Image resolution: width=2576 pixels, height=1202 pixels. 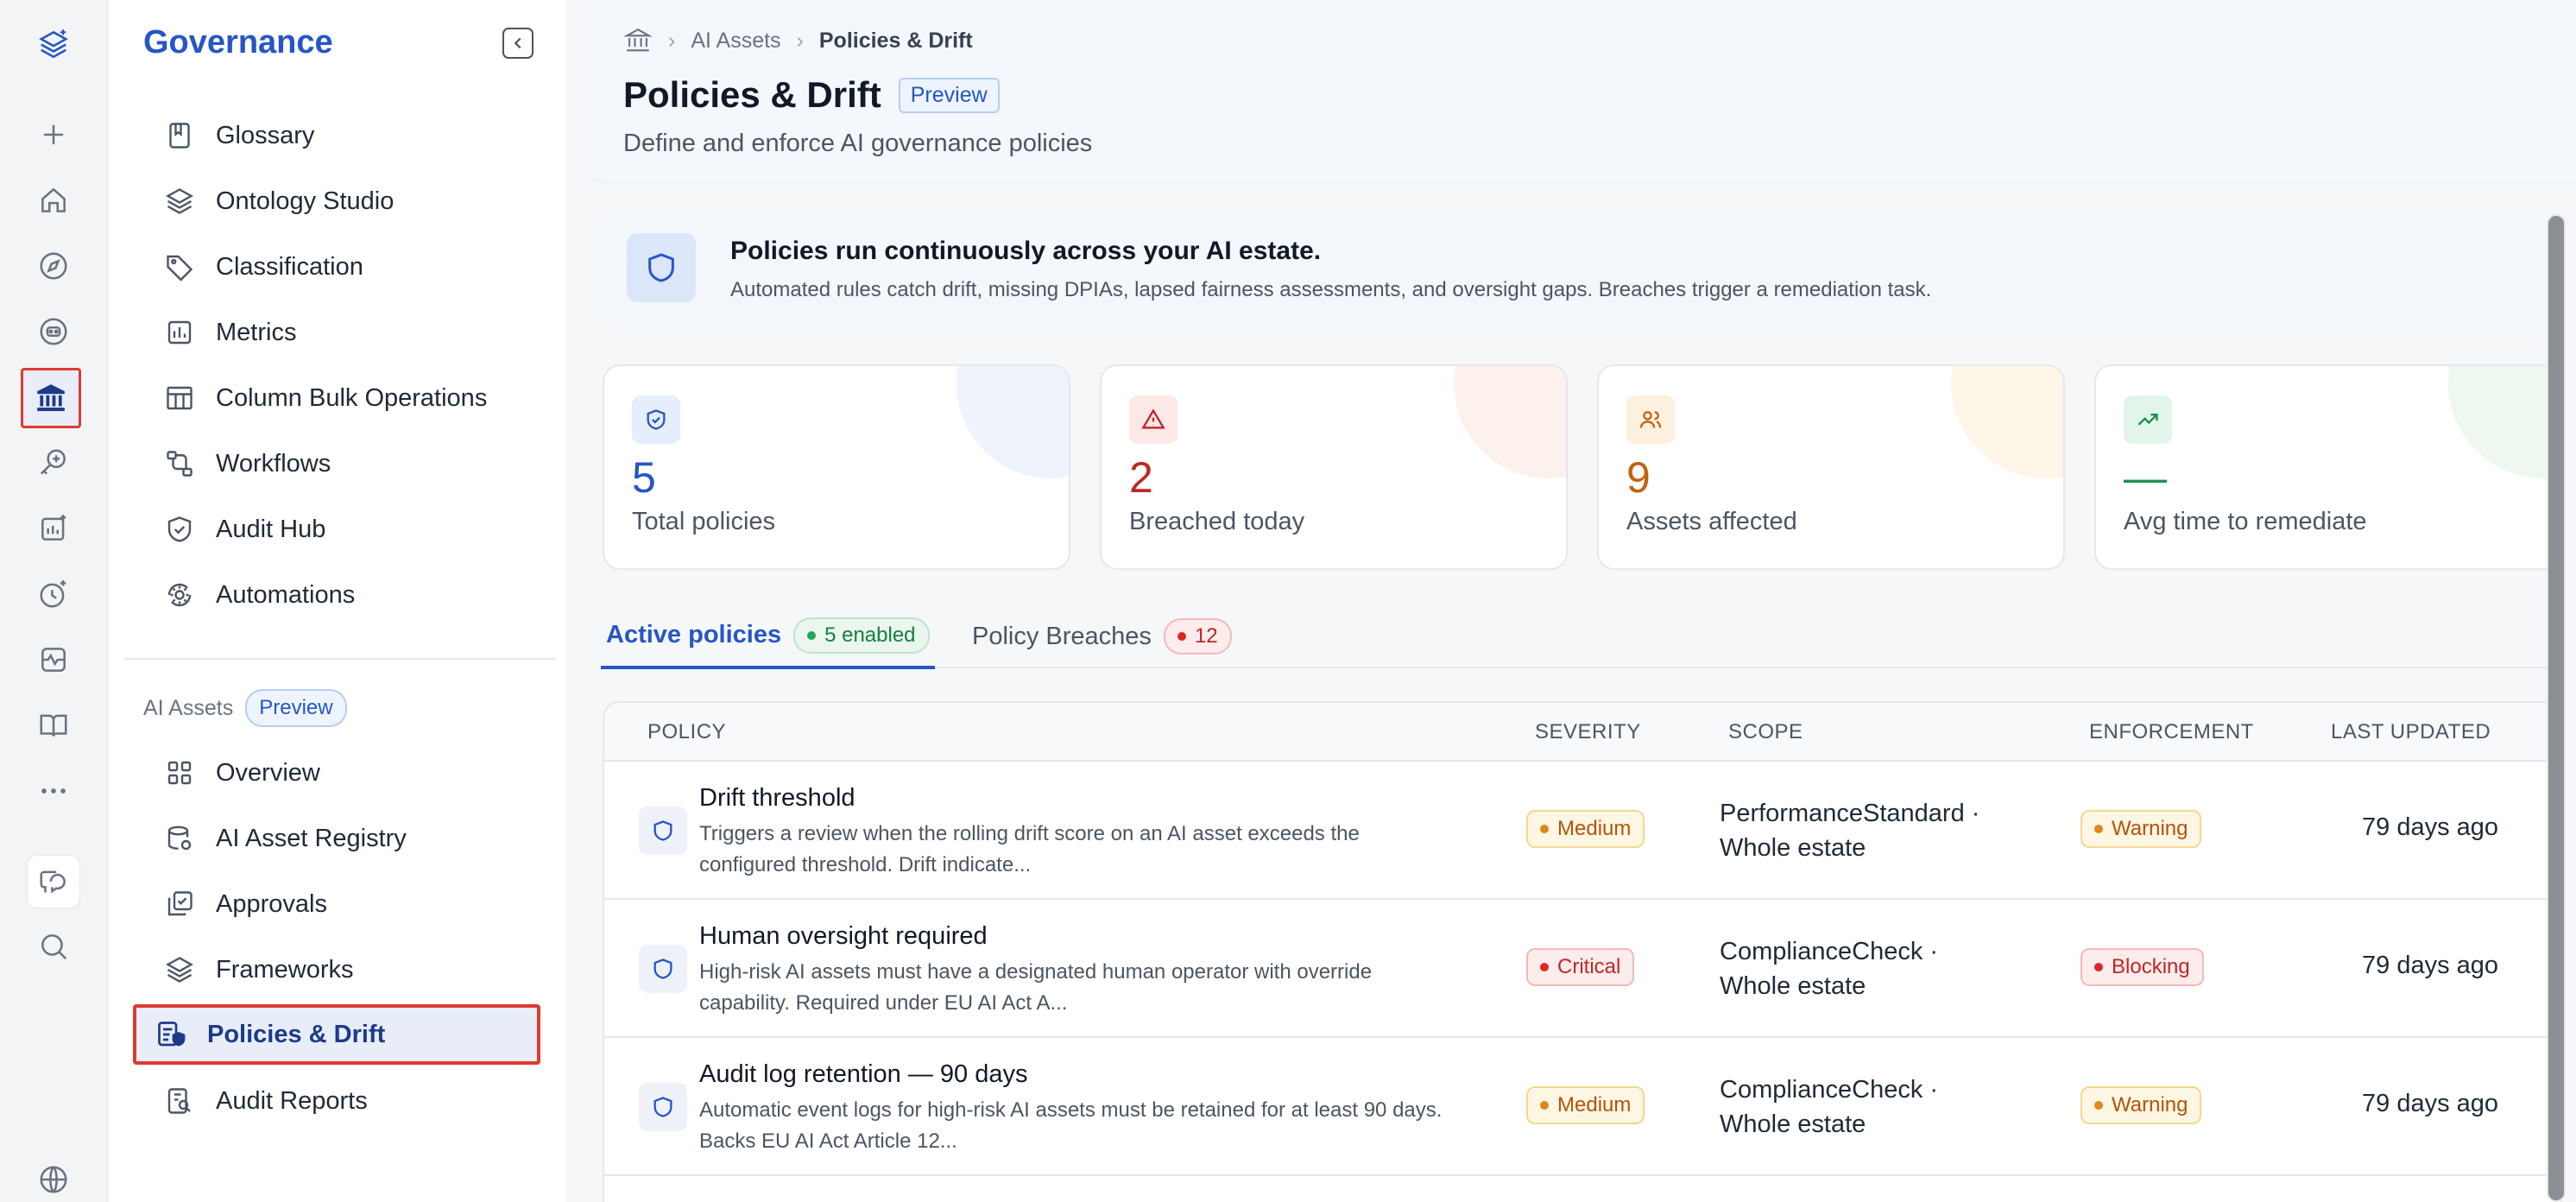 I want to click on dashboard-icon, so click(x=53, y=659).